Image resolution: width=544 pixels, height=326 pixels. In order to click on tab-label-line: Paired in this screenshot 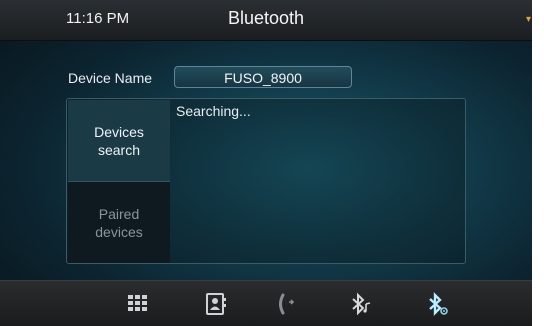, I will do `click(119, 213)`.